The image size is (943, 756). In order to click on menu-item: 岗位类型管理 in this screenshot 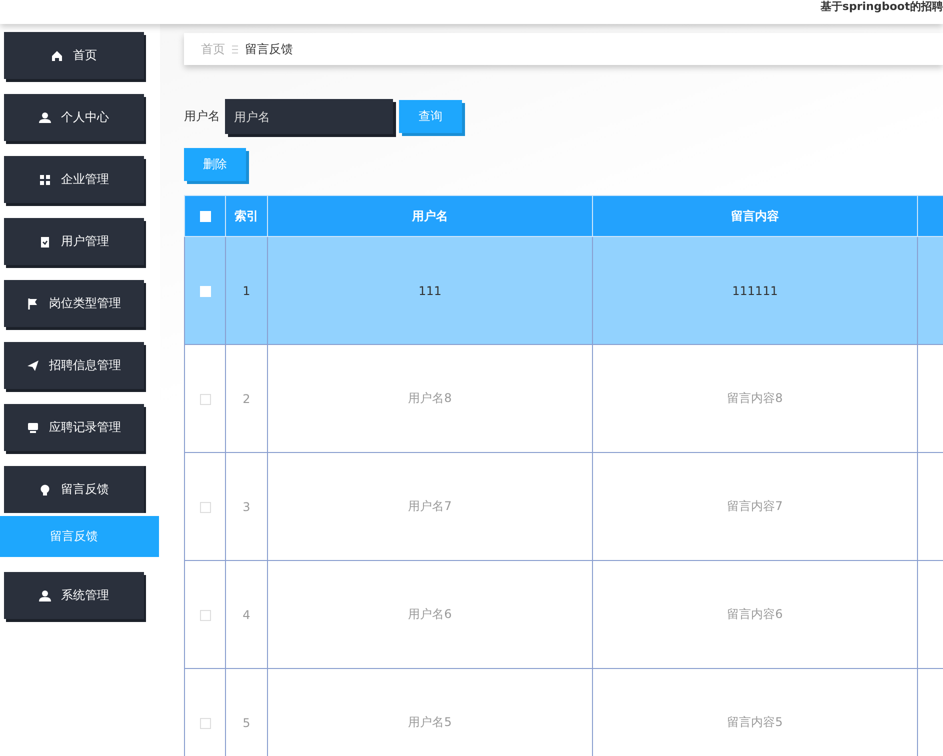, I will do `click(74, 303)`.